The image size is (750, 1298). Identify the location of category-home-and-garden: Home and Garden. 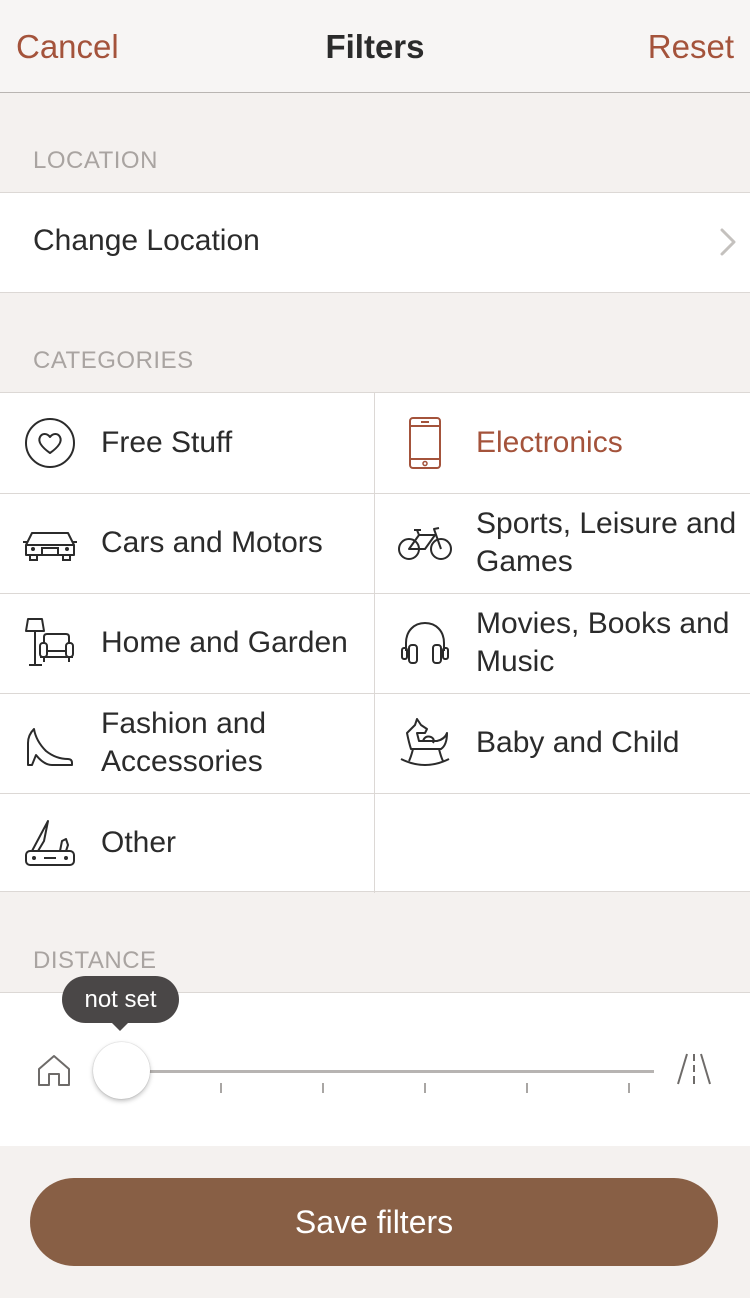
(187, 643).